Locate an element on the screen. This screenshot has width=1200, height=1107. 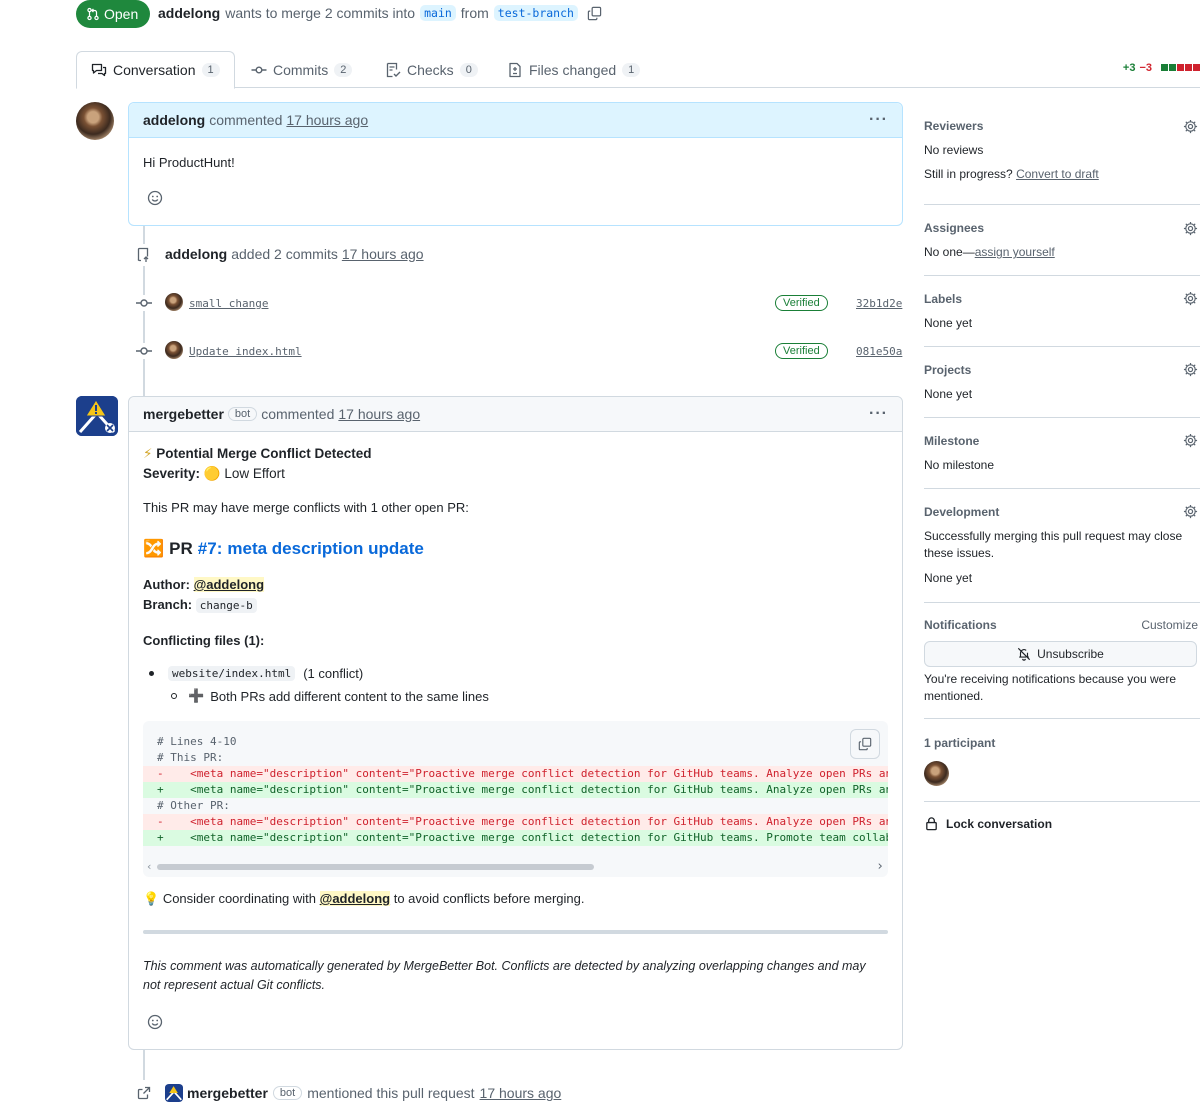
branch-label: Branch: is located at coordinates (168, 604).